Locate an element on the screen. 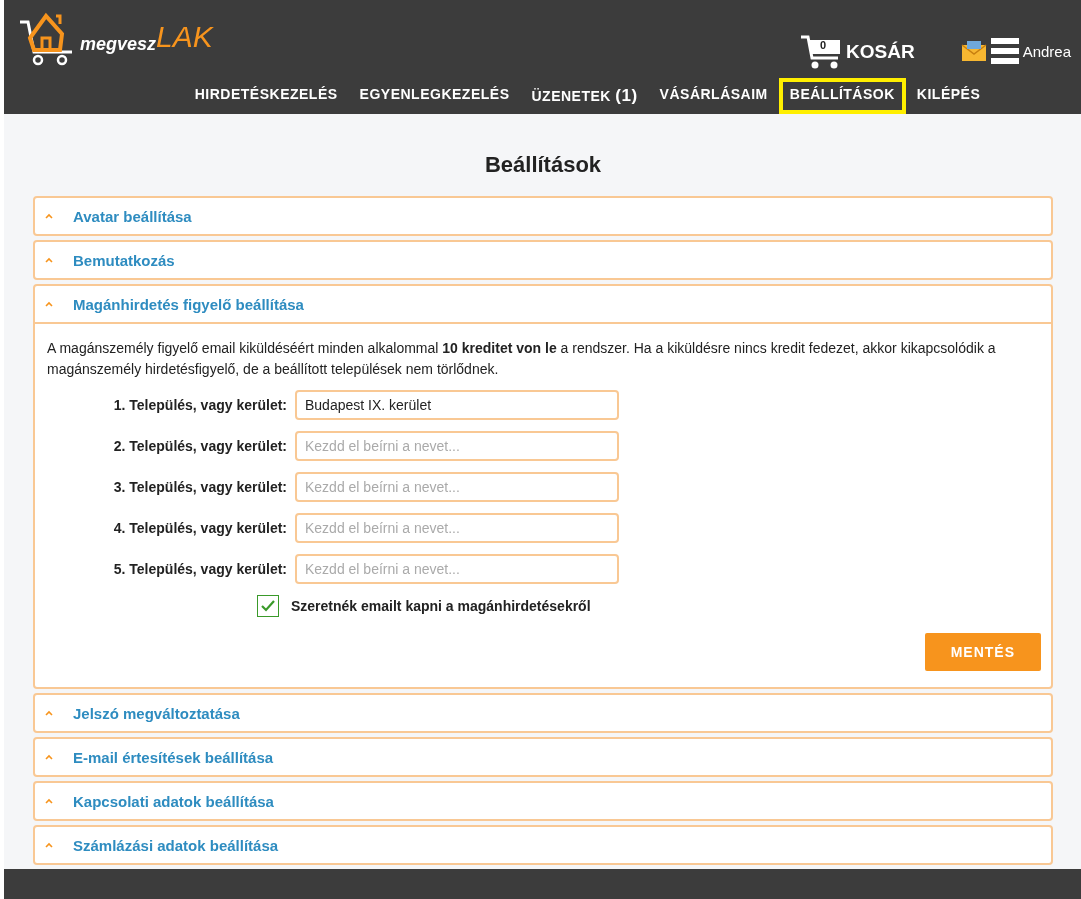  checkmark-icon is located at coordinates (268, 606).